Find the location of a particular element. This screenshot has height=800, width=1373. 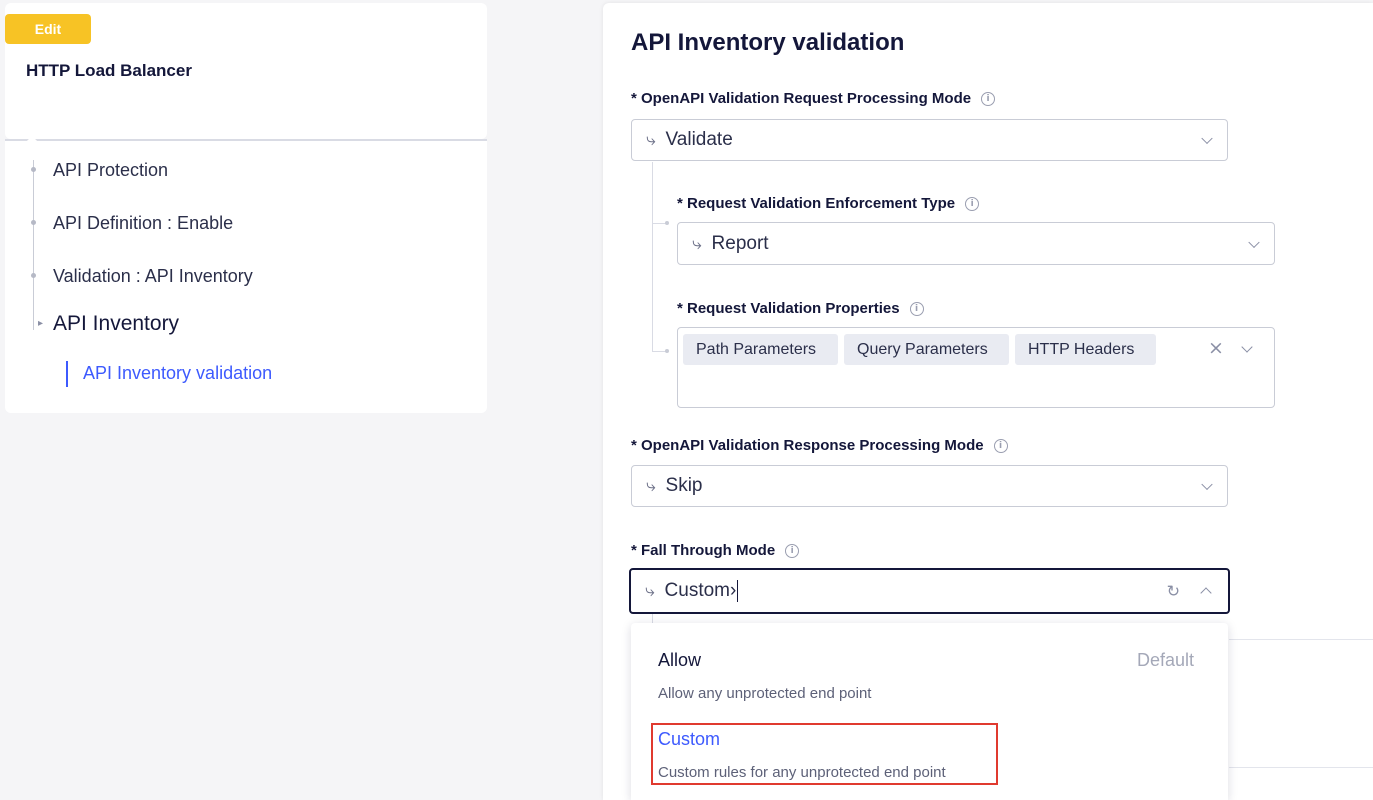

nav-item-api-inventory-validation: API Inventory validation is located at coordinates (177, 373).